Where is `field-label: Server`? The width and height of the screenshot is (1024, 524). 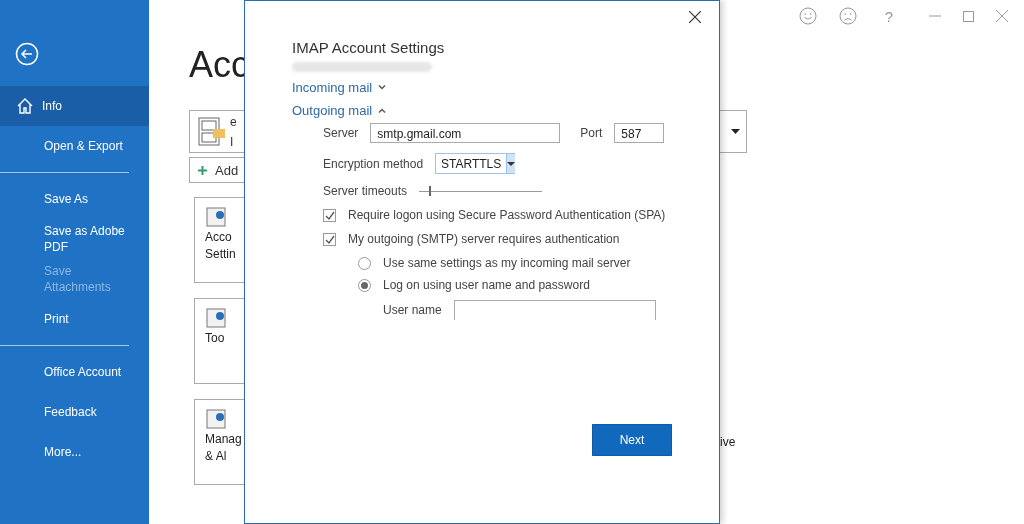
field-label: Server is located at coordinates (341, 133).